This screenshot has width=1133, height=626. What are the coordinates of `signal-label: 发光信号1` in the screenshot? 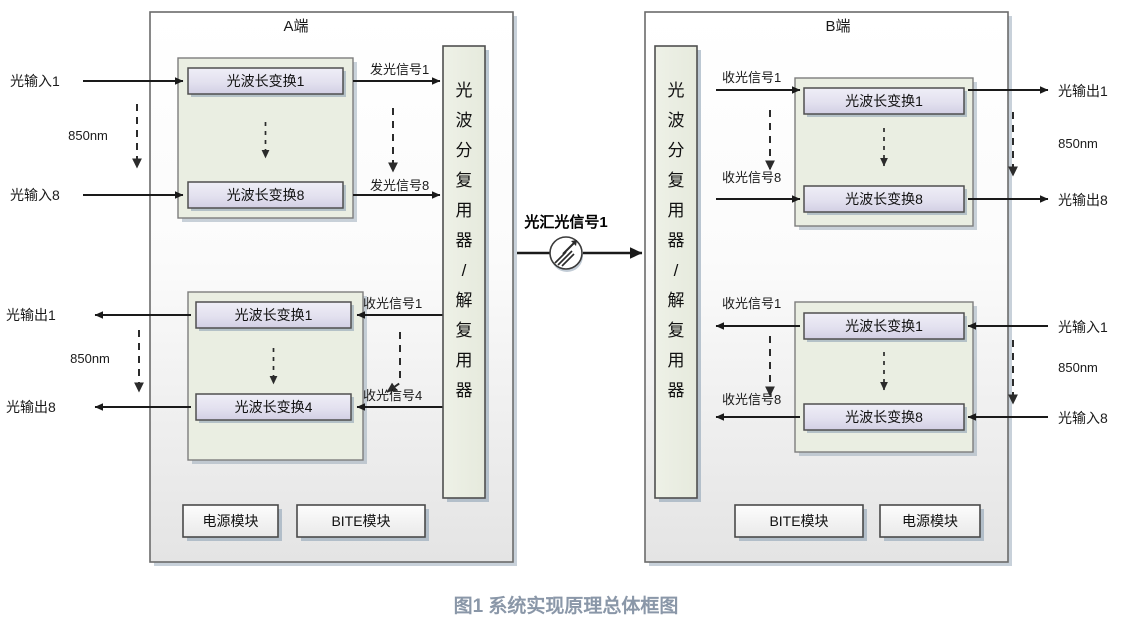 It's located at (399, 69).